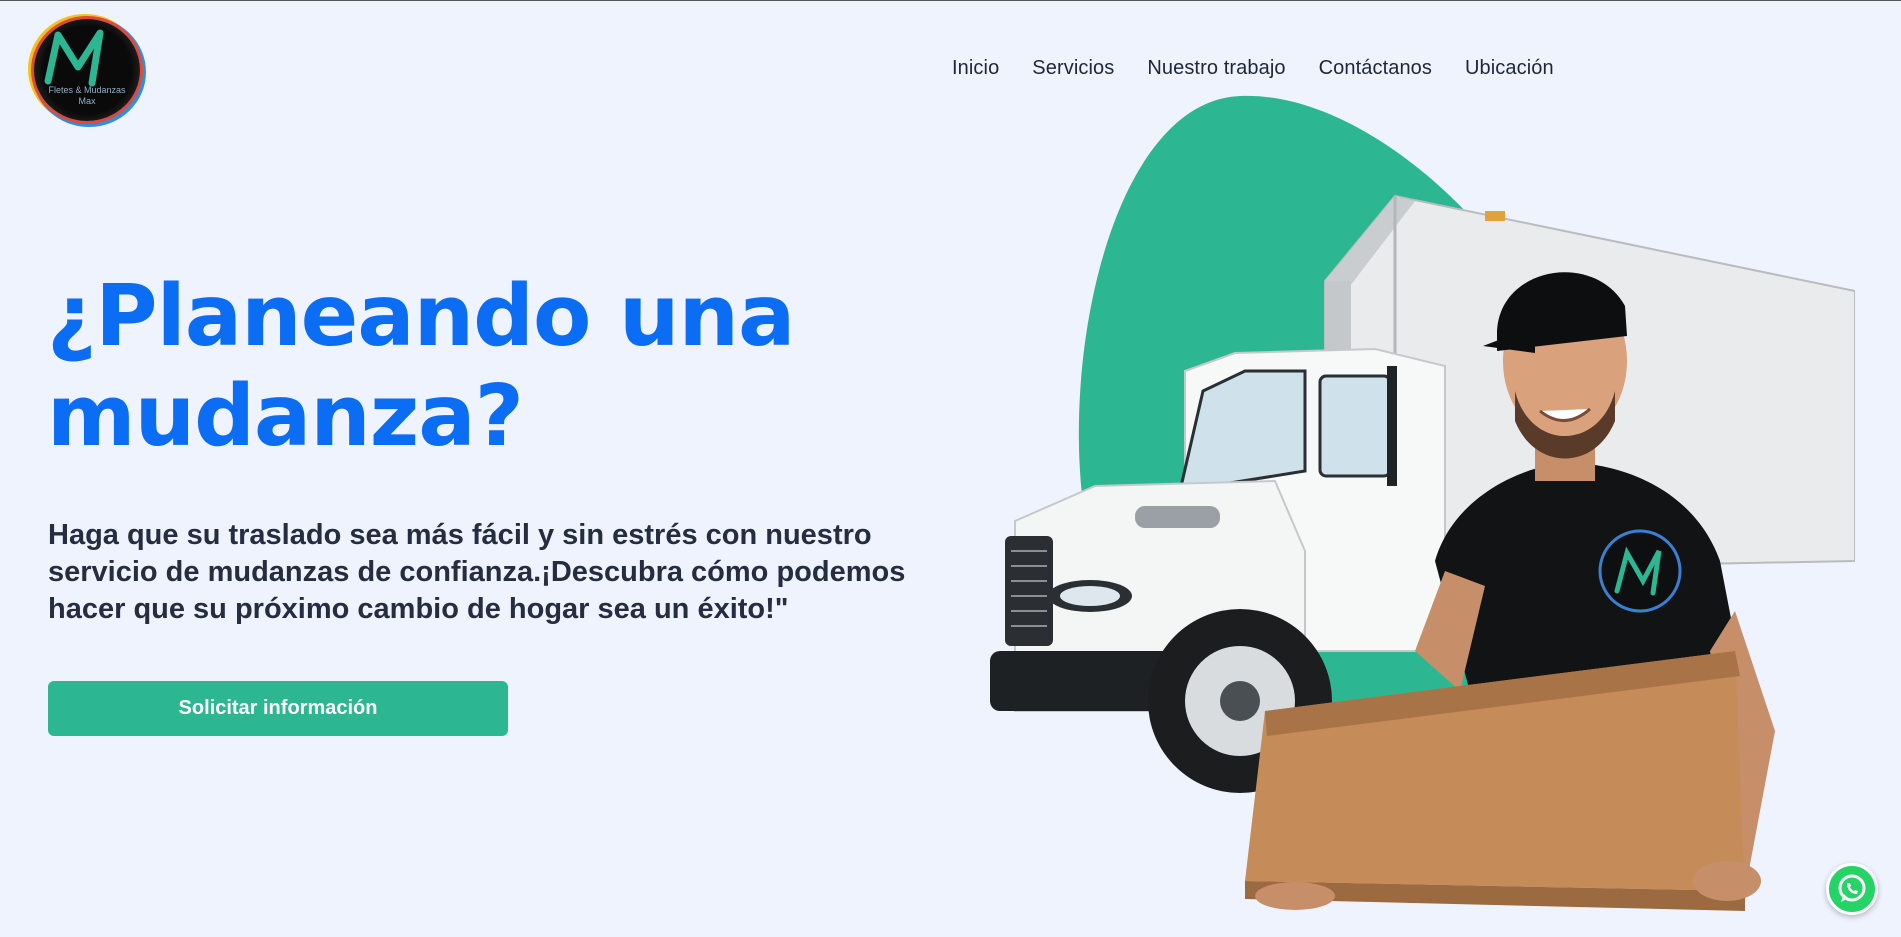  Describe the element at coordinates (278, 708) in the screenshot. I see `request-info-button: Solicitar información` at that location.